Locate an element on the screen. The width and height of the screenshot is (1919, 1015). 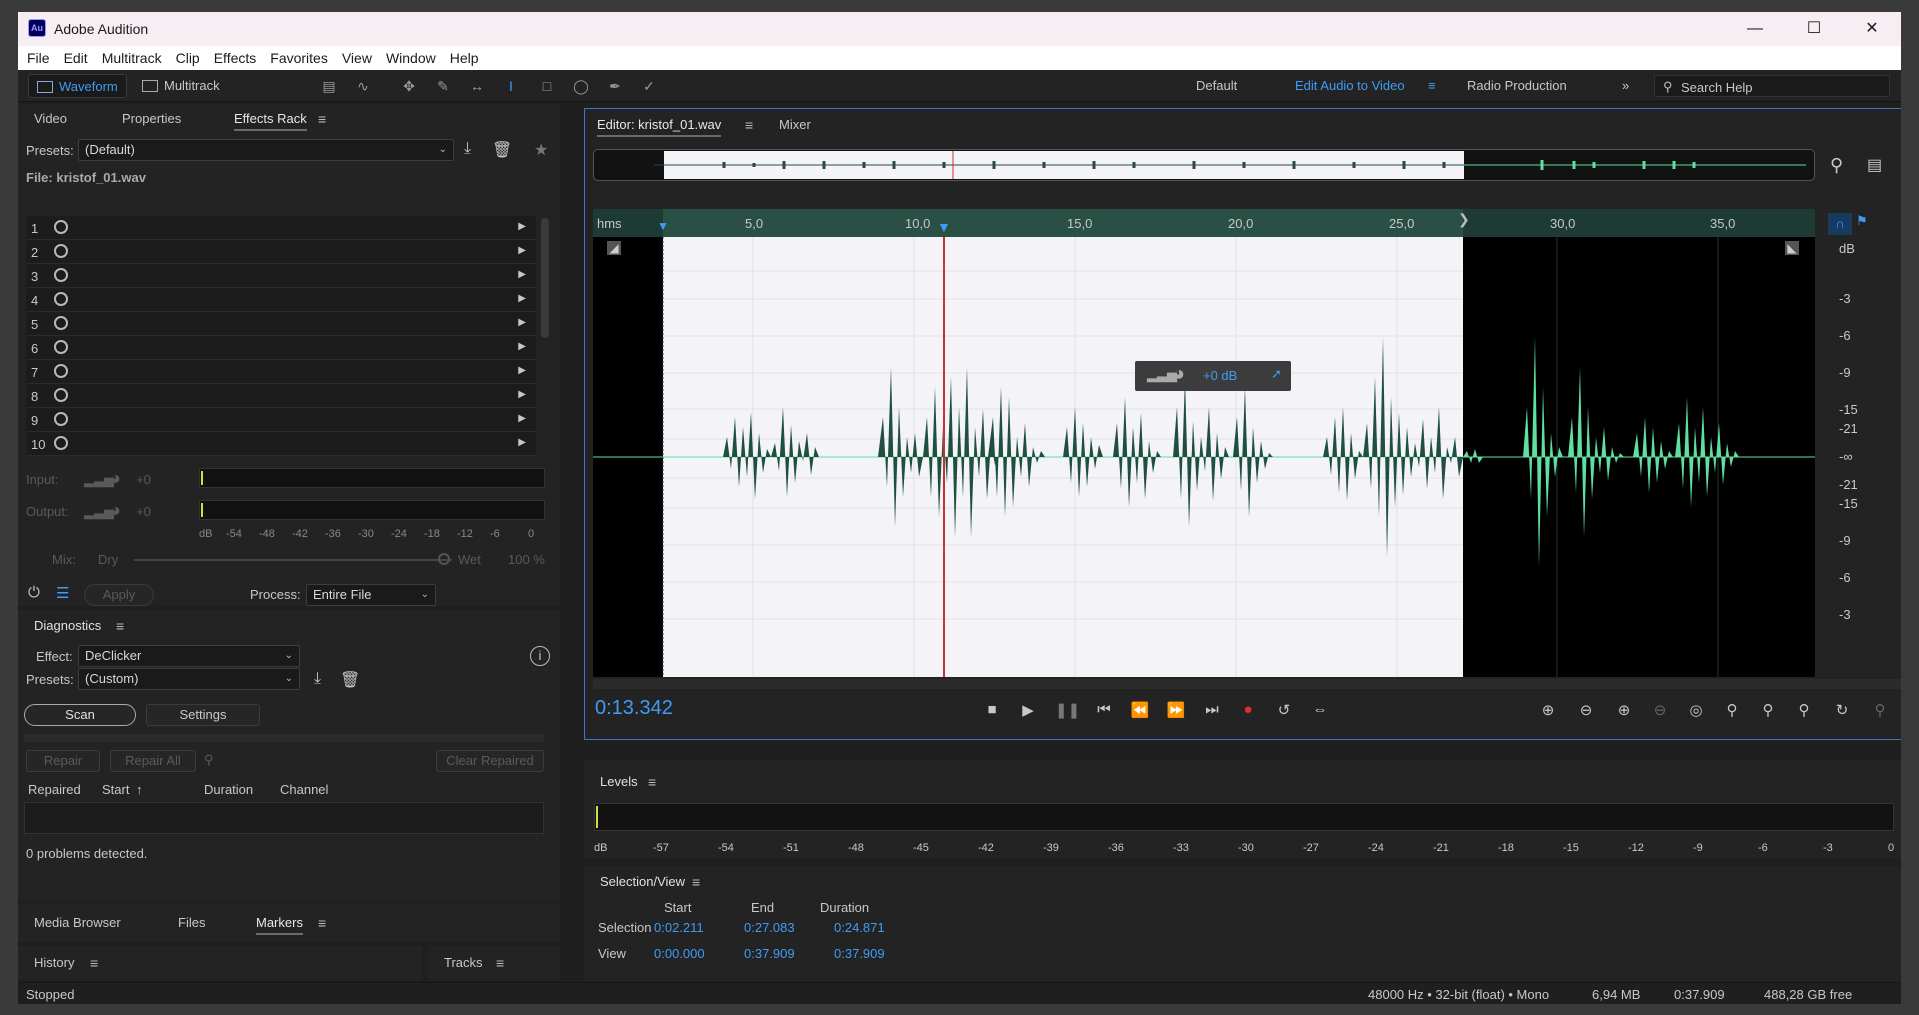
ruler-selection is located at coordinates (1063, 223).